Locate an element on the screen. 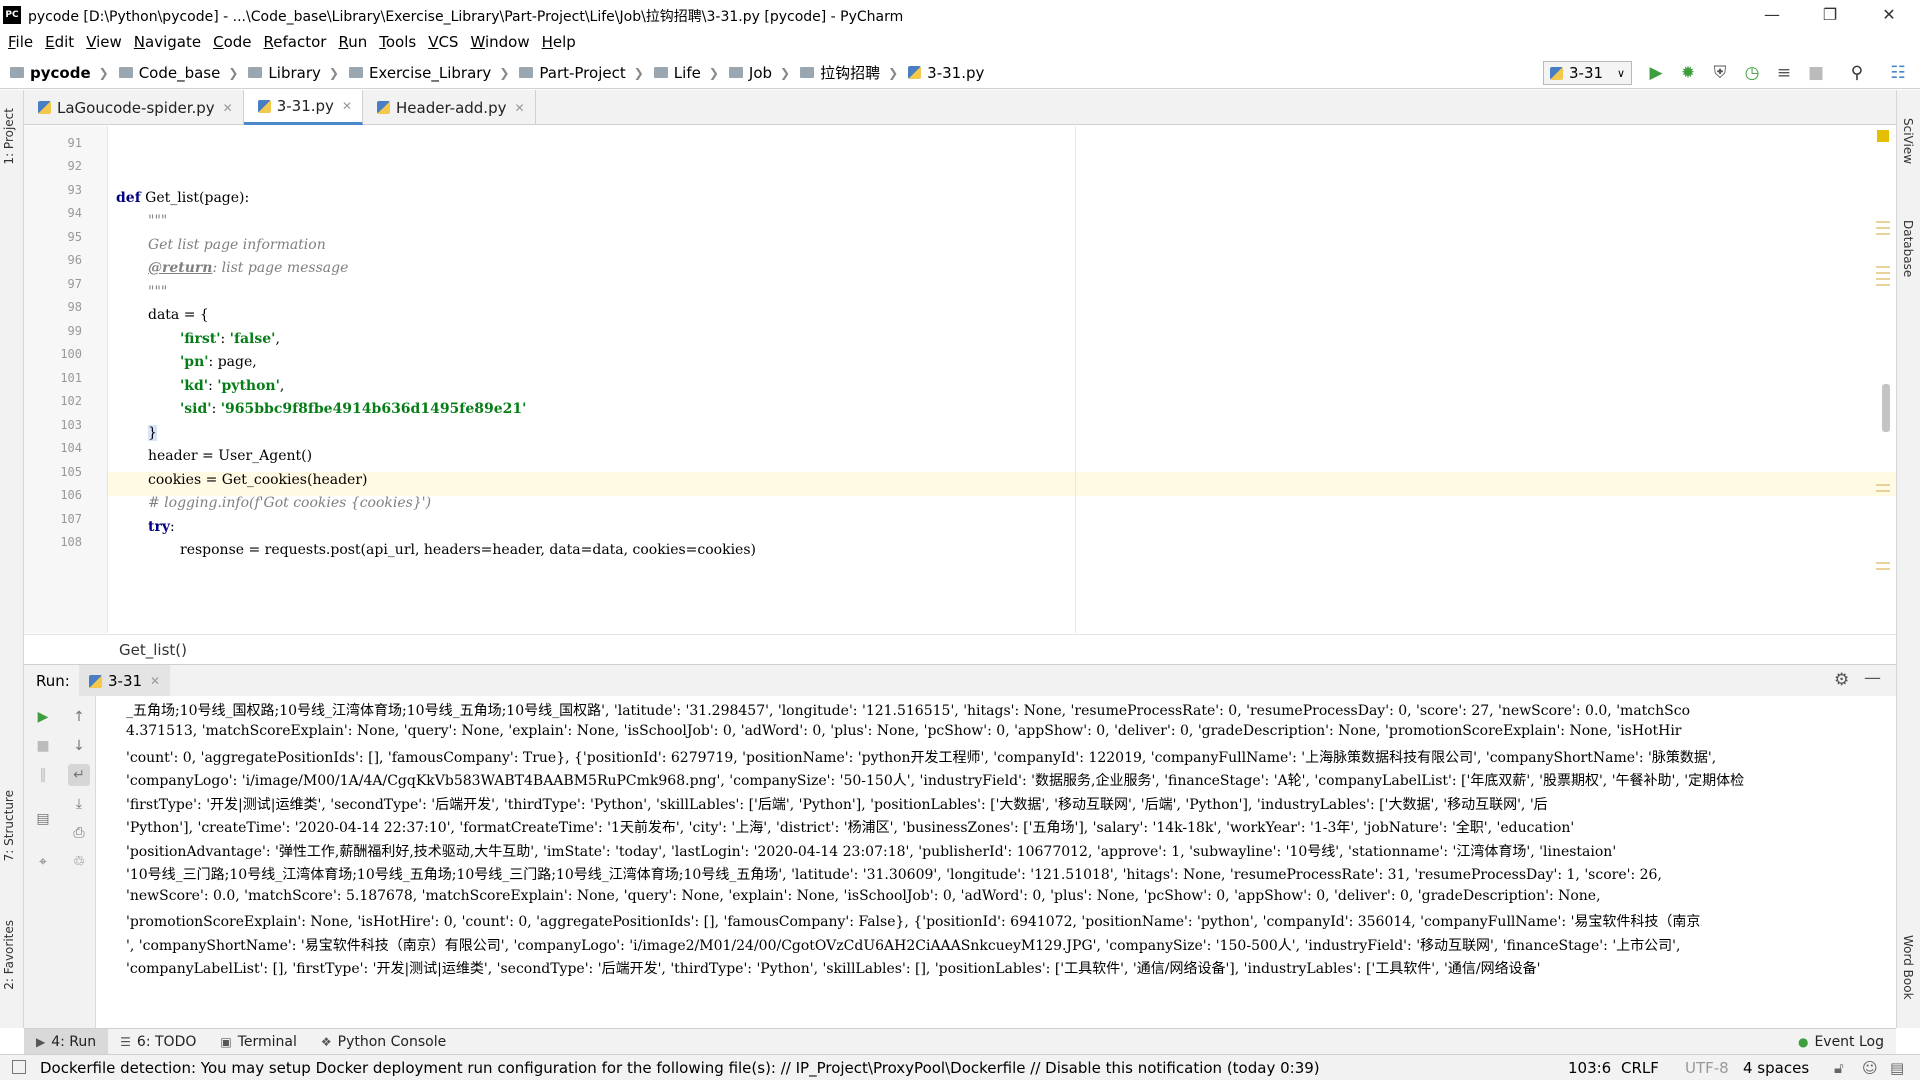 This screenshot has height=1080, width=1920. python-file-icon is located at coordinates (1556, 73).